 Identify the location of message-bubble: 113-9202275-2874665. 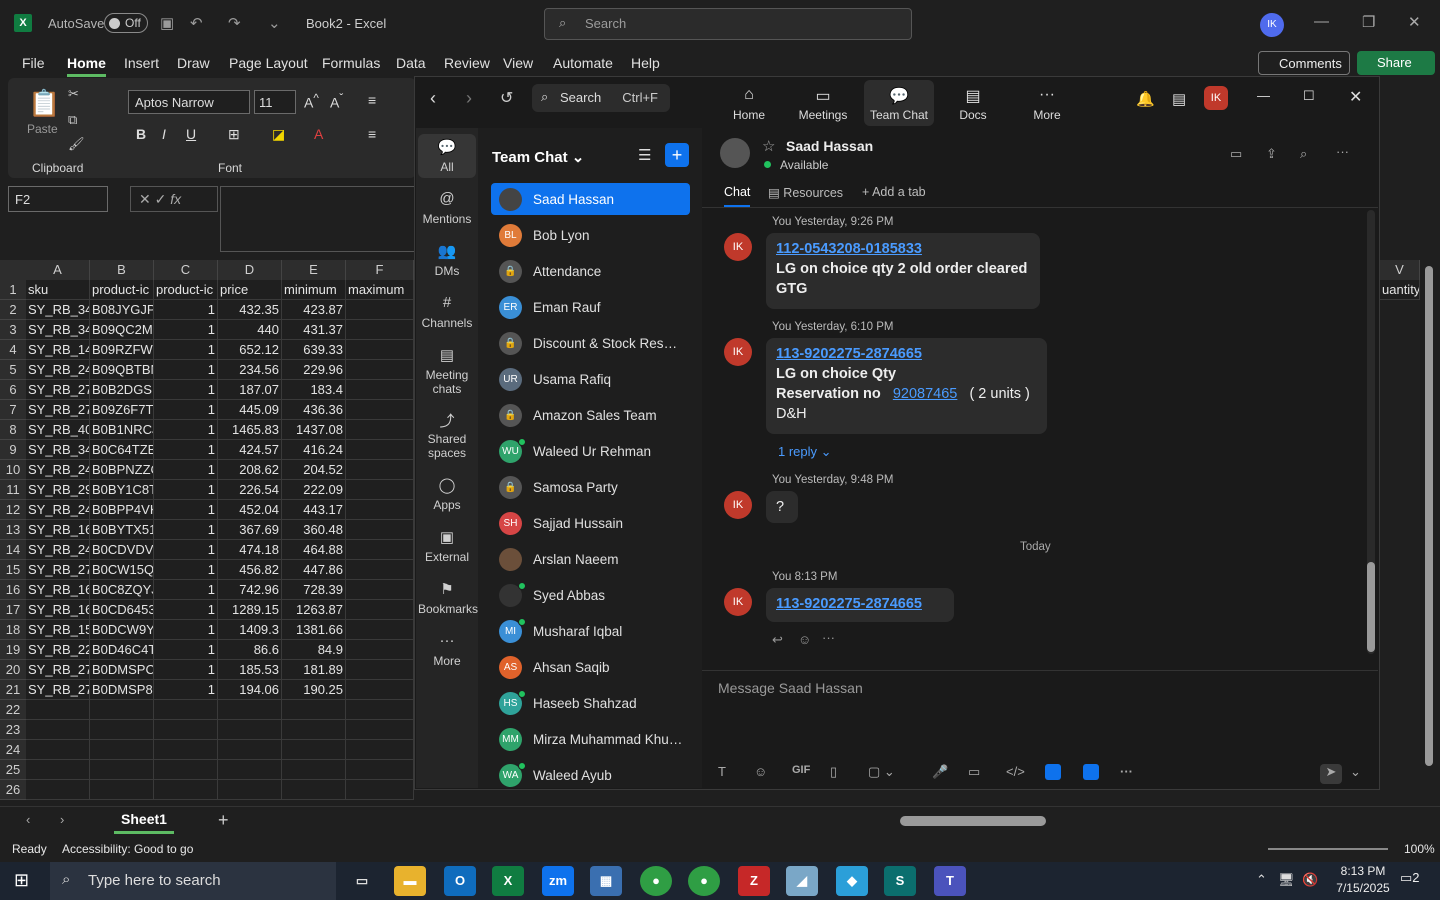
(860, 605).